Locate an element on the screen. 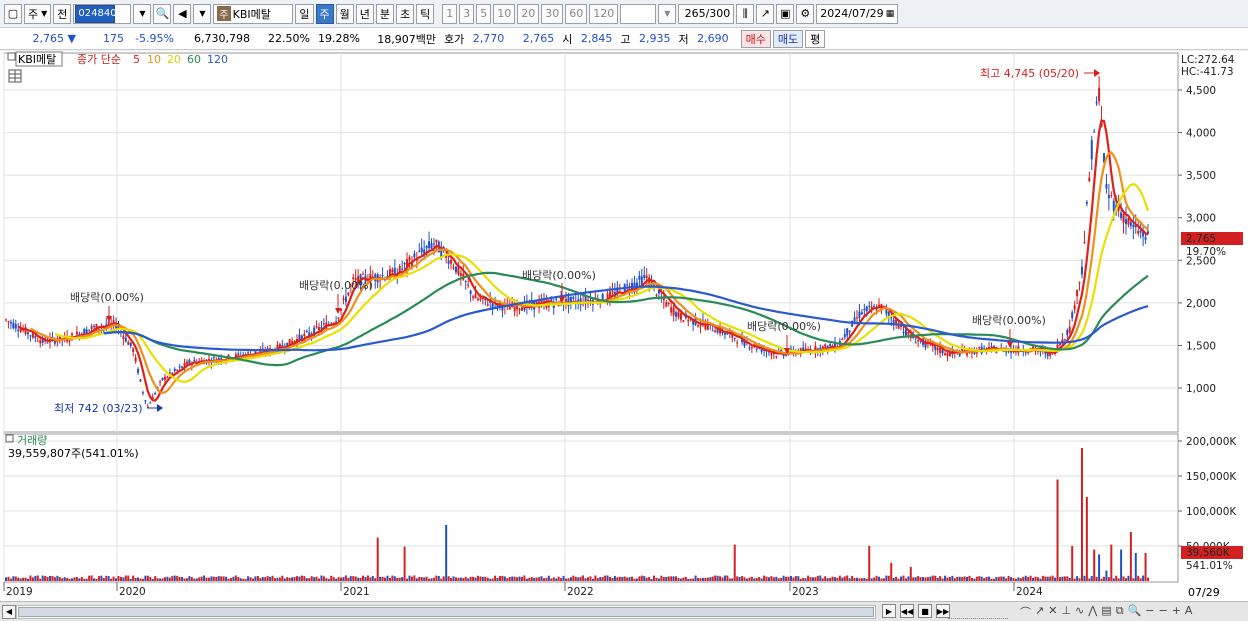  trend-tool-icon: ⌒ is located at coordinates (1025, 612).